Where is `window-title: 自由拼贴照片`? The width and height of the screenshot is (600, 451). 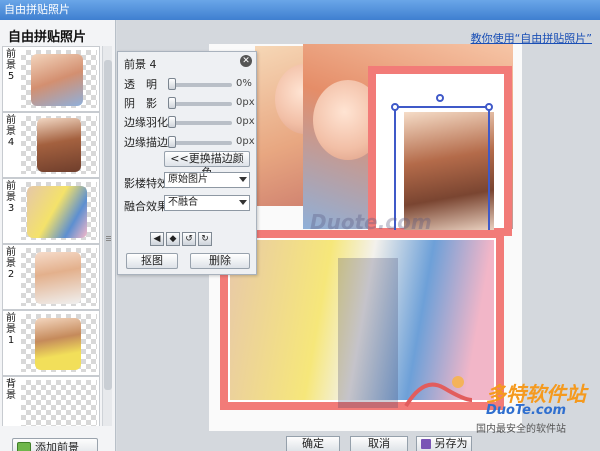
window-title: 自由拼贴照片 is located at coordinates (300, 10).